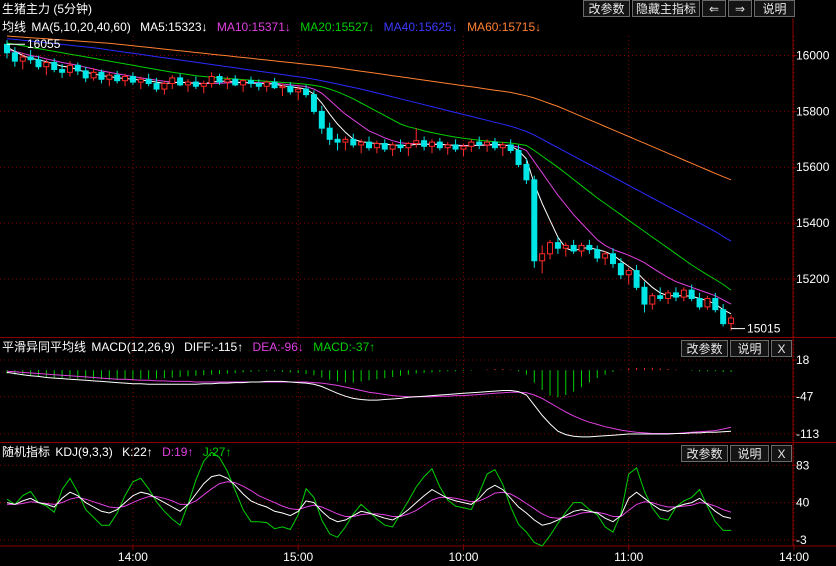 This screenshot has height=566, width=836. Describe the element at coordinates (81, 27) in the screenshot. I see `main-legend-params: MA(5,10,20,40,60)` at that location.